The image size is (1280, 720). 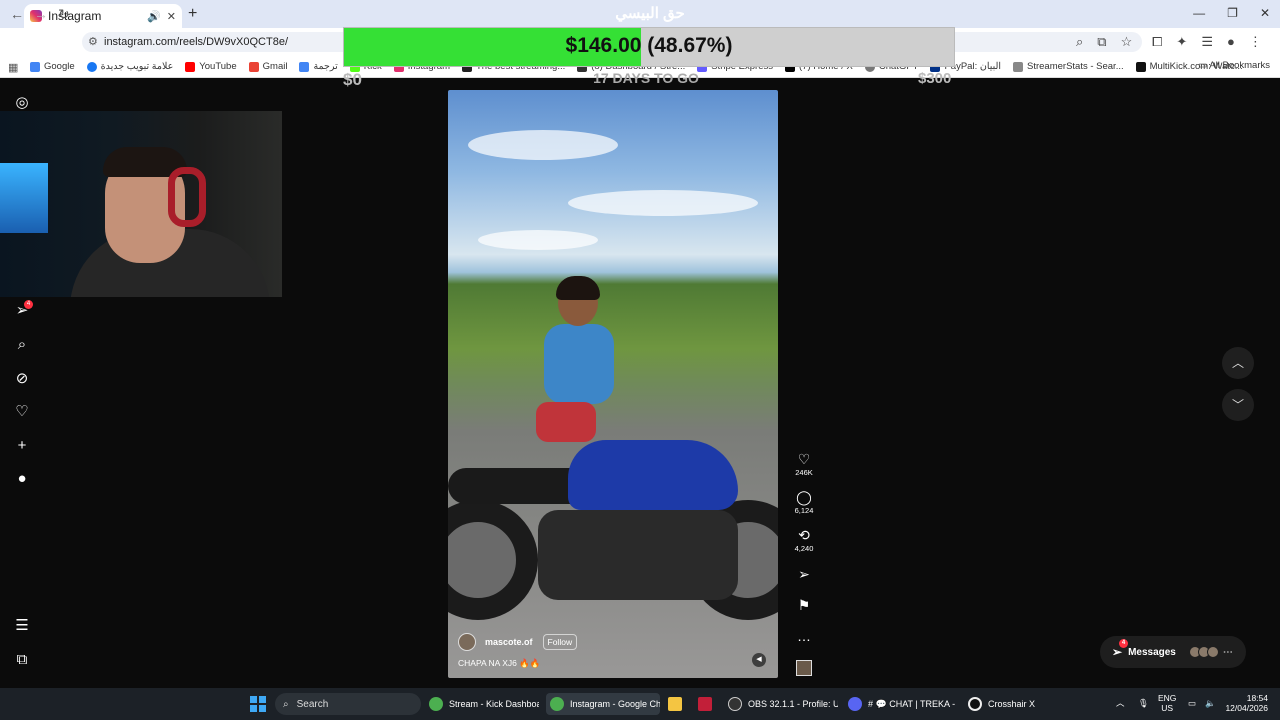 I want to click on restore-icon: ❐, so click(x=1232, y=13).